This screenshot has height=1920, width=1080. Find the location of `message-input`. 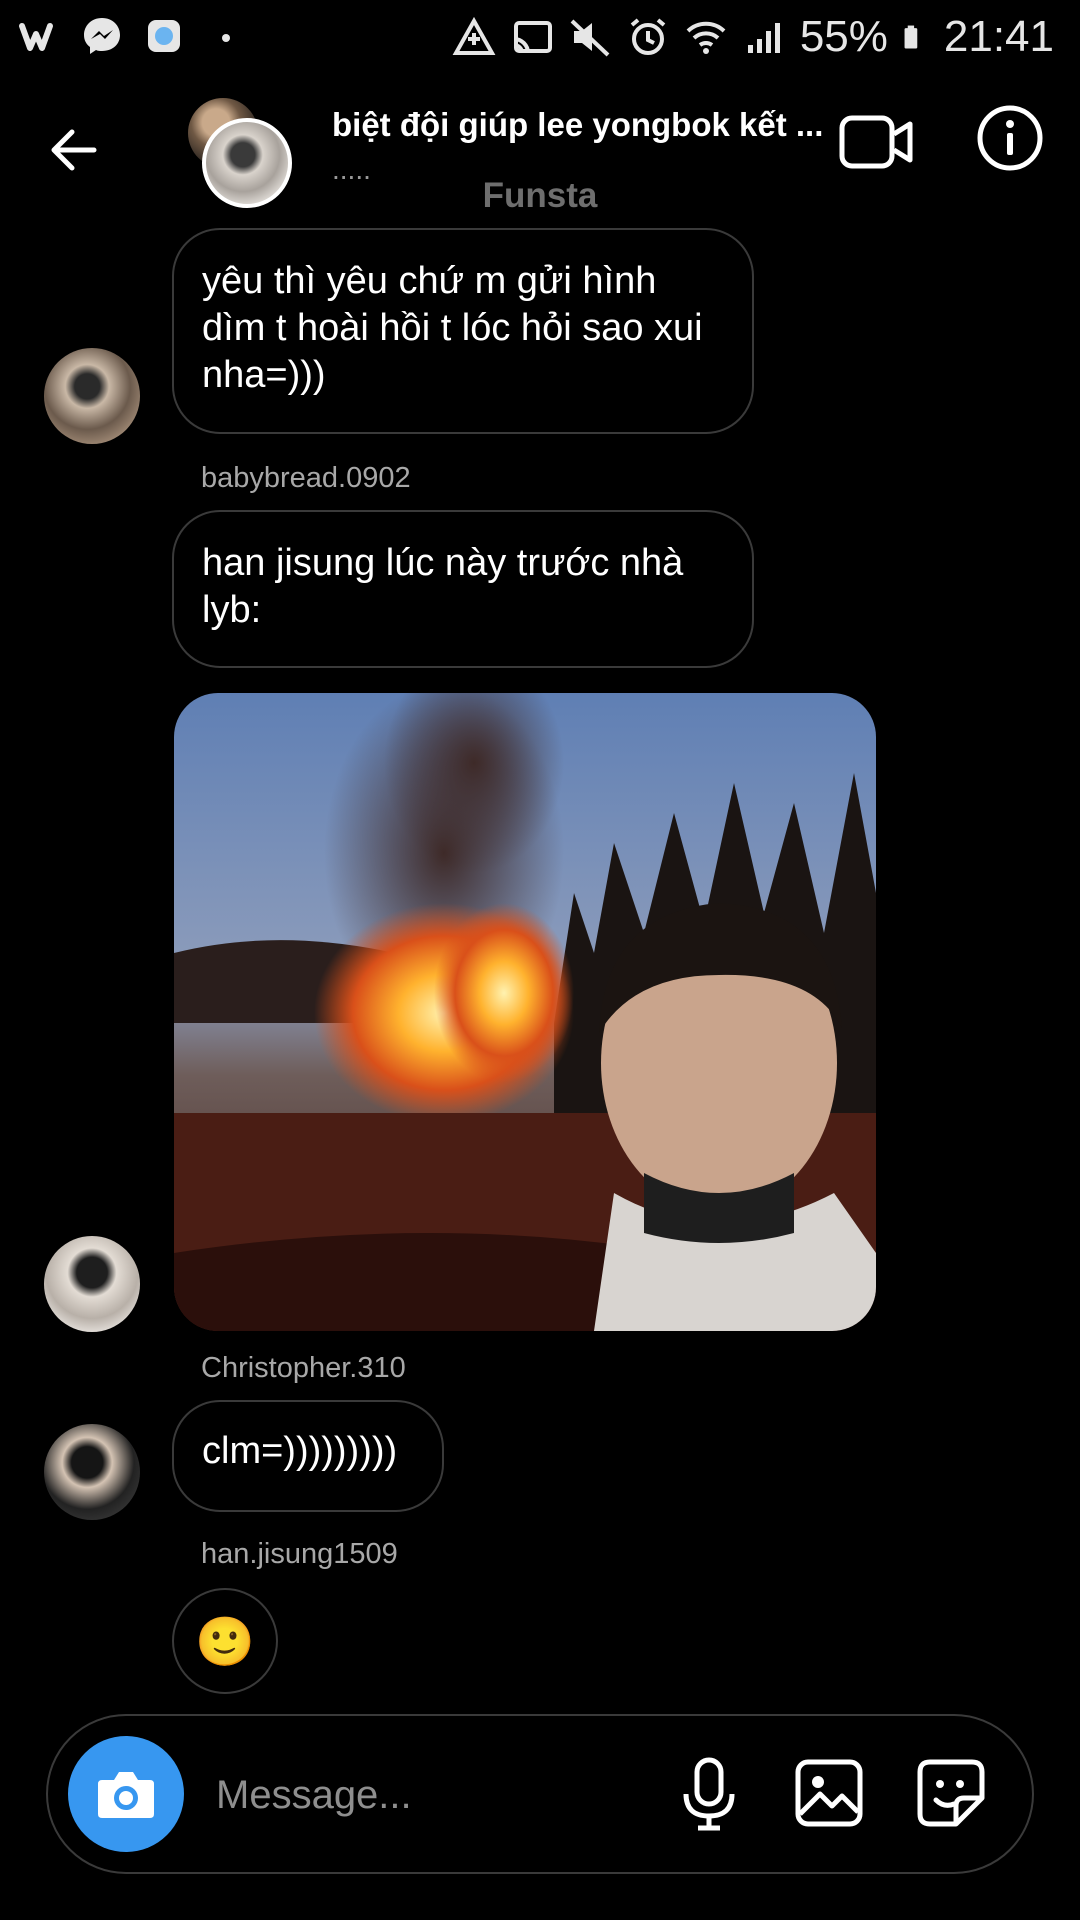

message-input is located at coordinates (416, 1795).